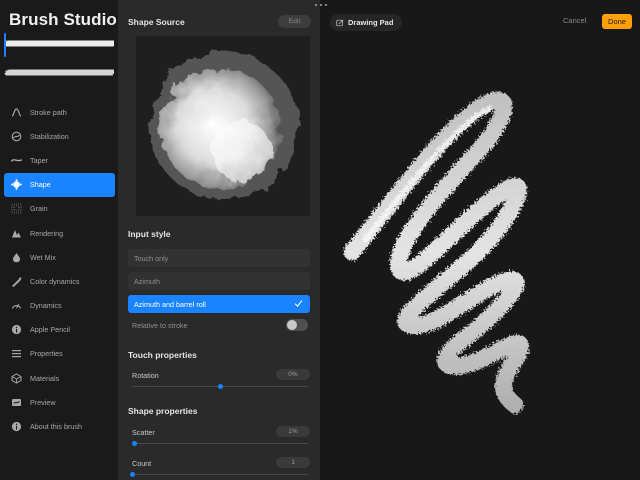 The image size is (640, 480). Describe the element at coordinates (220, 443) in the screenshot. I see `scatter-slider-track` at that location.